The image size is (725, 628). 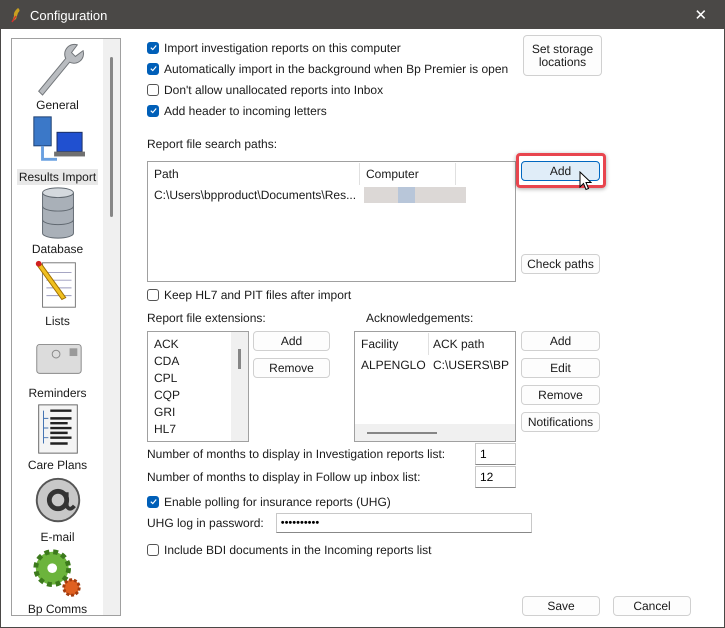 I want to click on field-label: Number of months to display in Follow up inbox list:, so click(x=283, y=477).